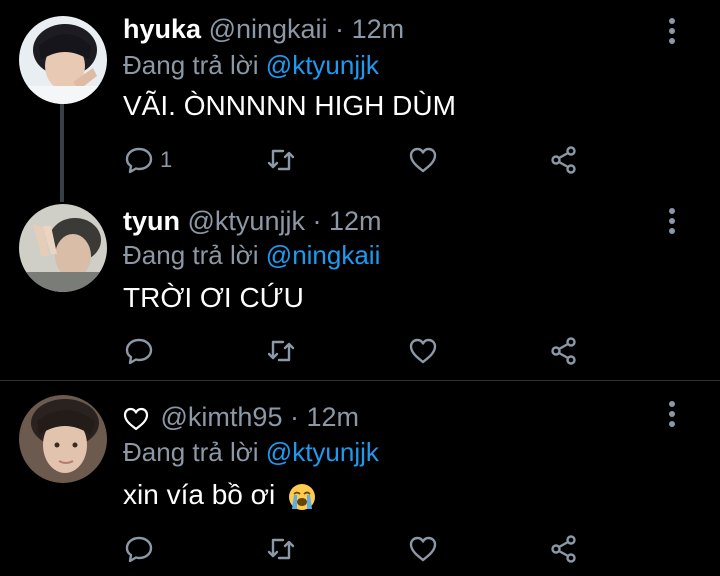 Image resolution: width=720 pixels, height=576 pixels. Describe the element at coordinates (222, 417) in the screenshot. I see `user-handle: @kimth95` at that location.